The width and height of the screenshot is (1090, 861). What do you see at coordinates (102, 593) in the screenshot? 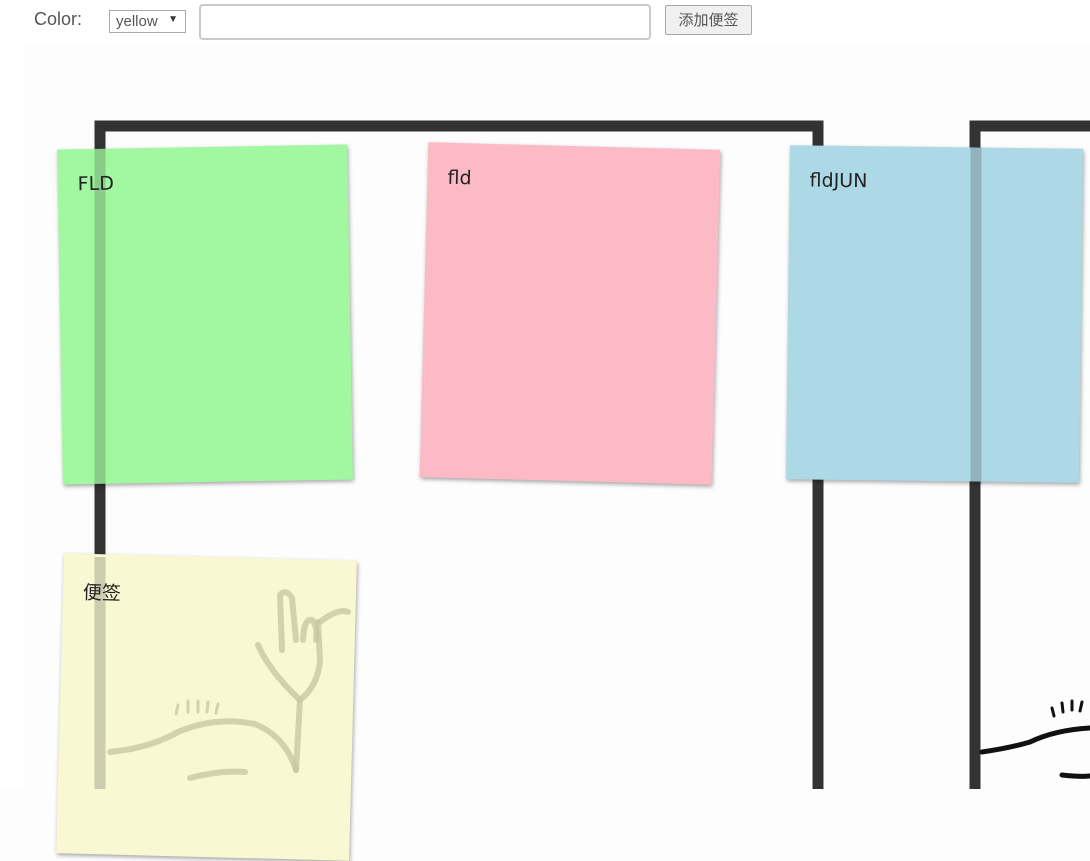
I see `sticky-note-text: 便签` at bounding box center [102, 593].